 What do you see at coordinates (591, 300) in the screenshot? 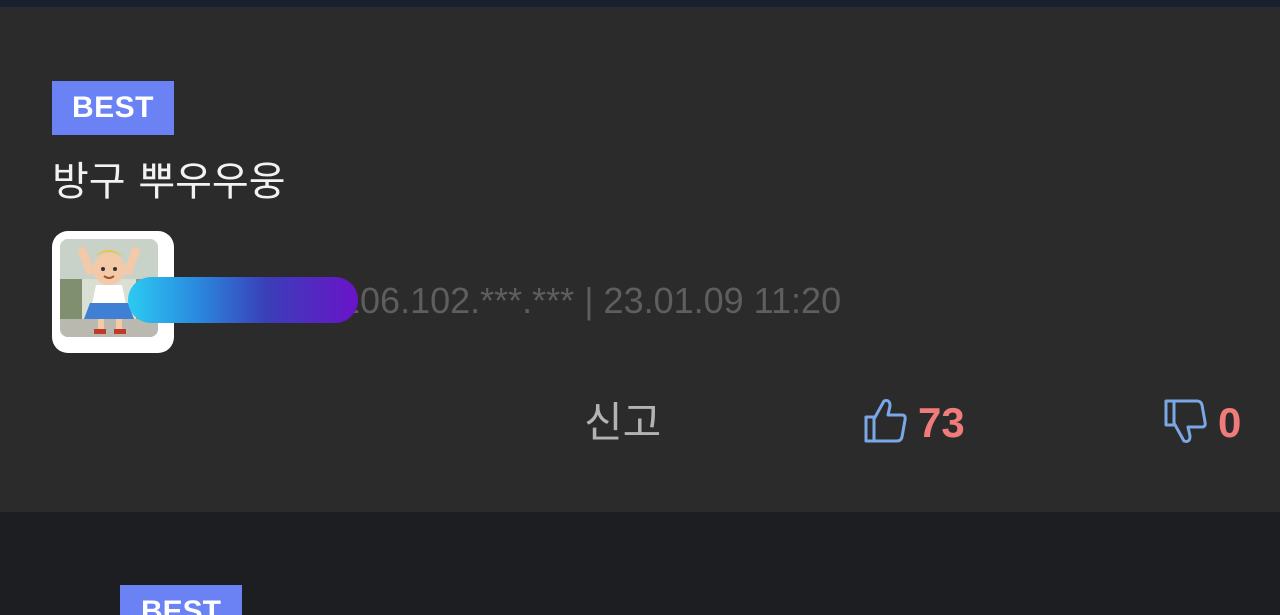
I see `post-meta: 106.102.***.*** | 23.01.09 11:20` at bounding box center [591, 300].